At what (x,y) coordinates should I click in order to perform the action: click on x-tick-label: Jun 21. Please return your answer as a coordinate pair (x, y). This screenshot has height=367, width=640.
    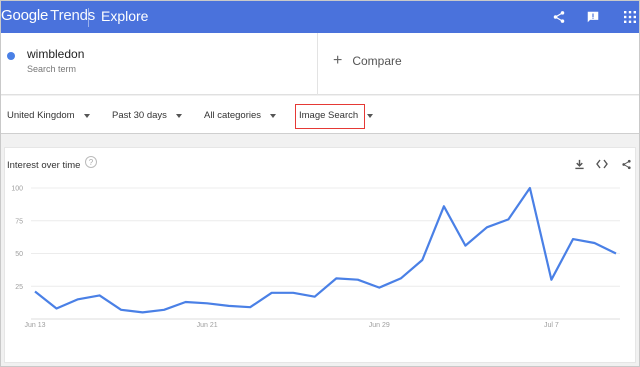
    Looking at the image, I should click on (207, 325).